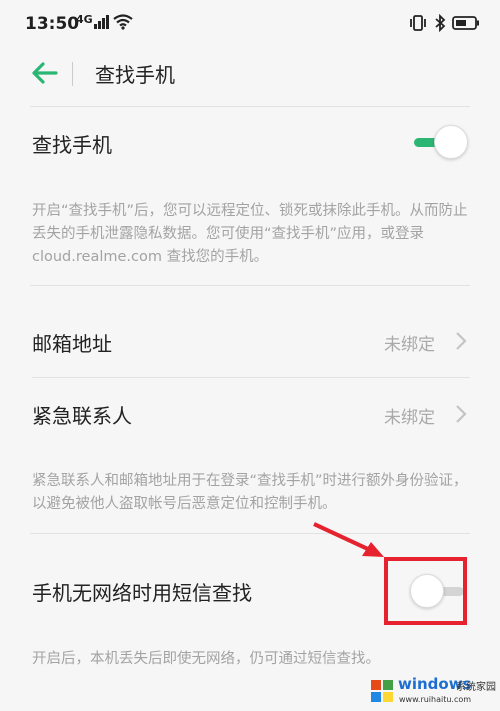 Image resolution: width=500 pixels, height=711 pixels. What do you see at coordinates (45, 73) in the screenshot?
I see `back-arrow-icon` at bounding box center [45, 73].